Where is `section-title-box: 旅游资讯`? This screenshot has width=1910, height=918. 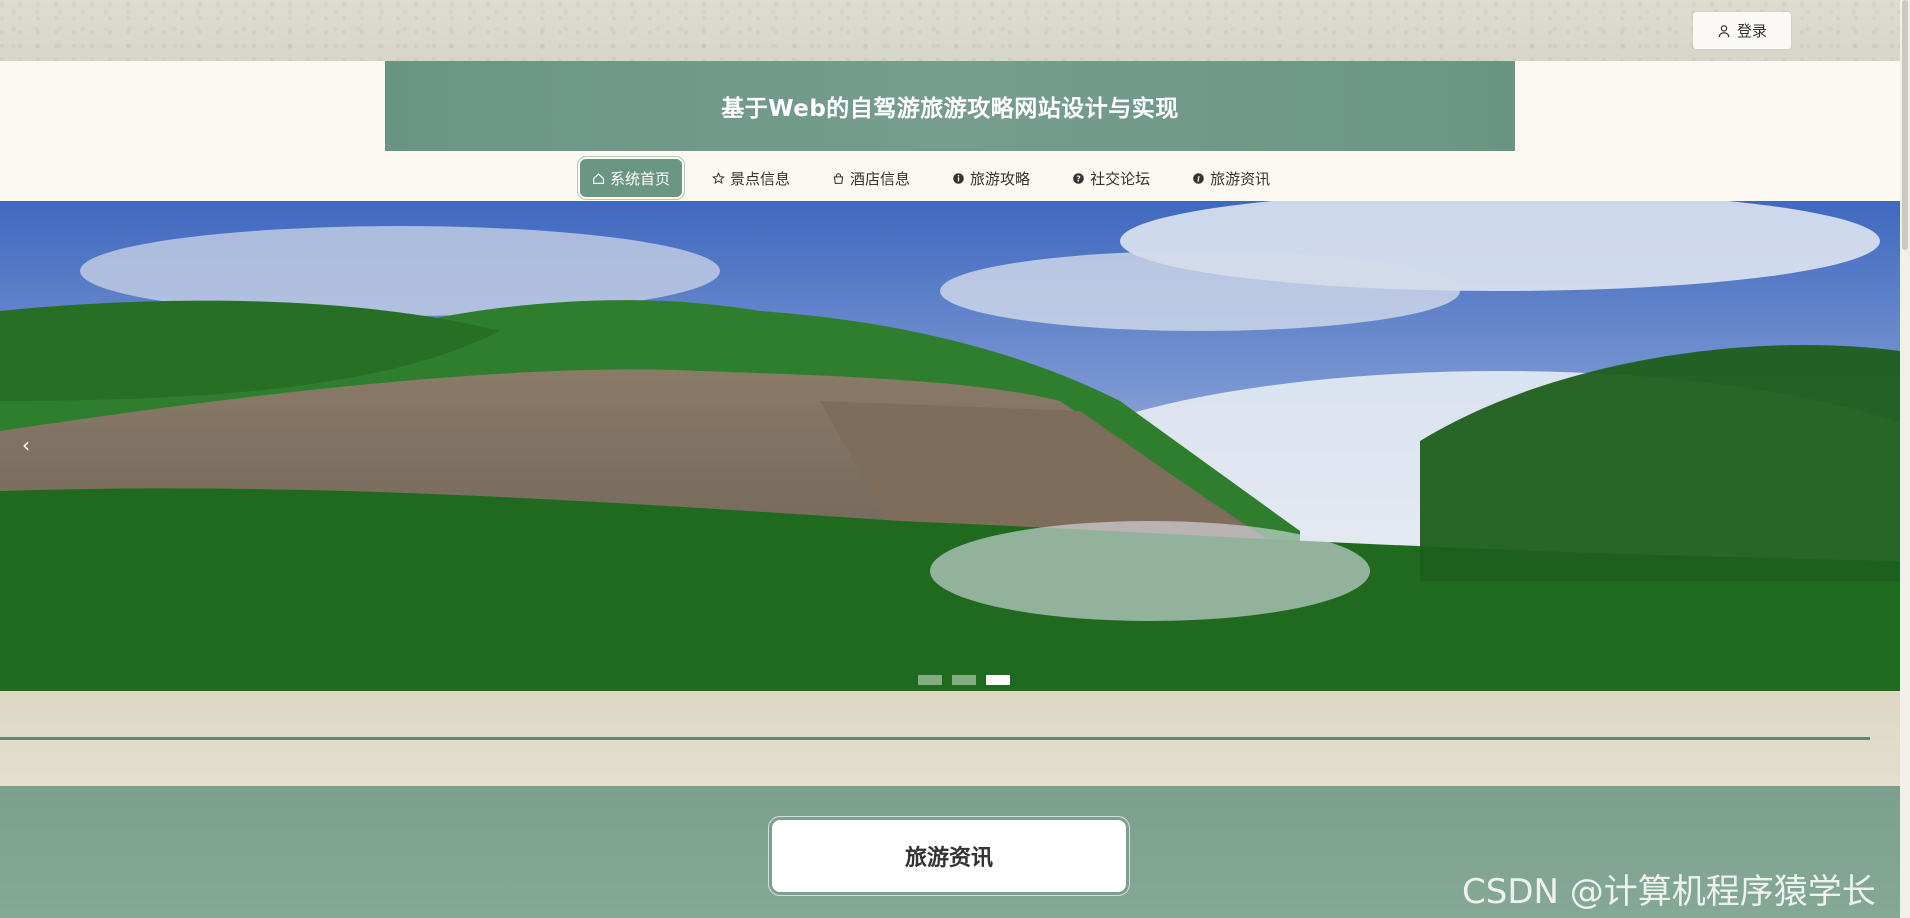 section-title-box: 旅游资讯 is located at coordinates (949, 856).